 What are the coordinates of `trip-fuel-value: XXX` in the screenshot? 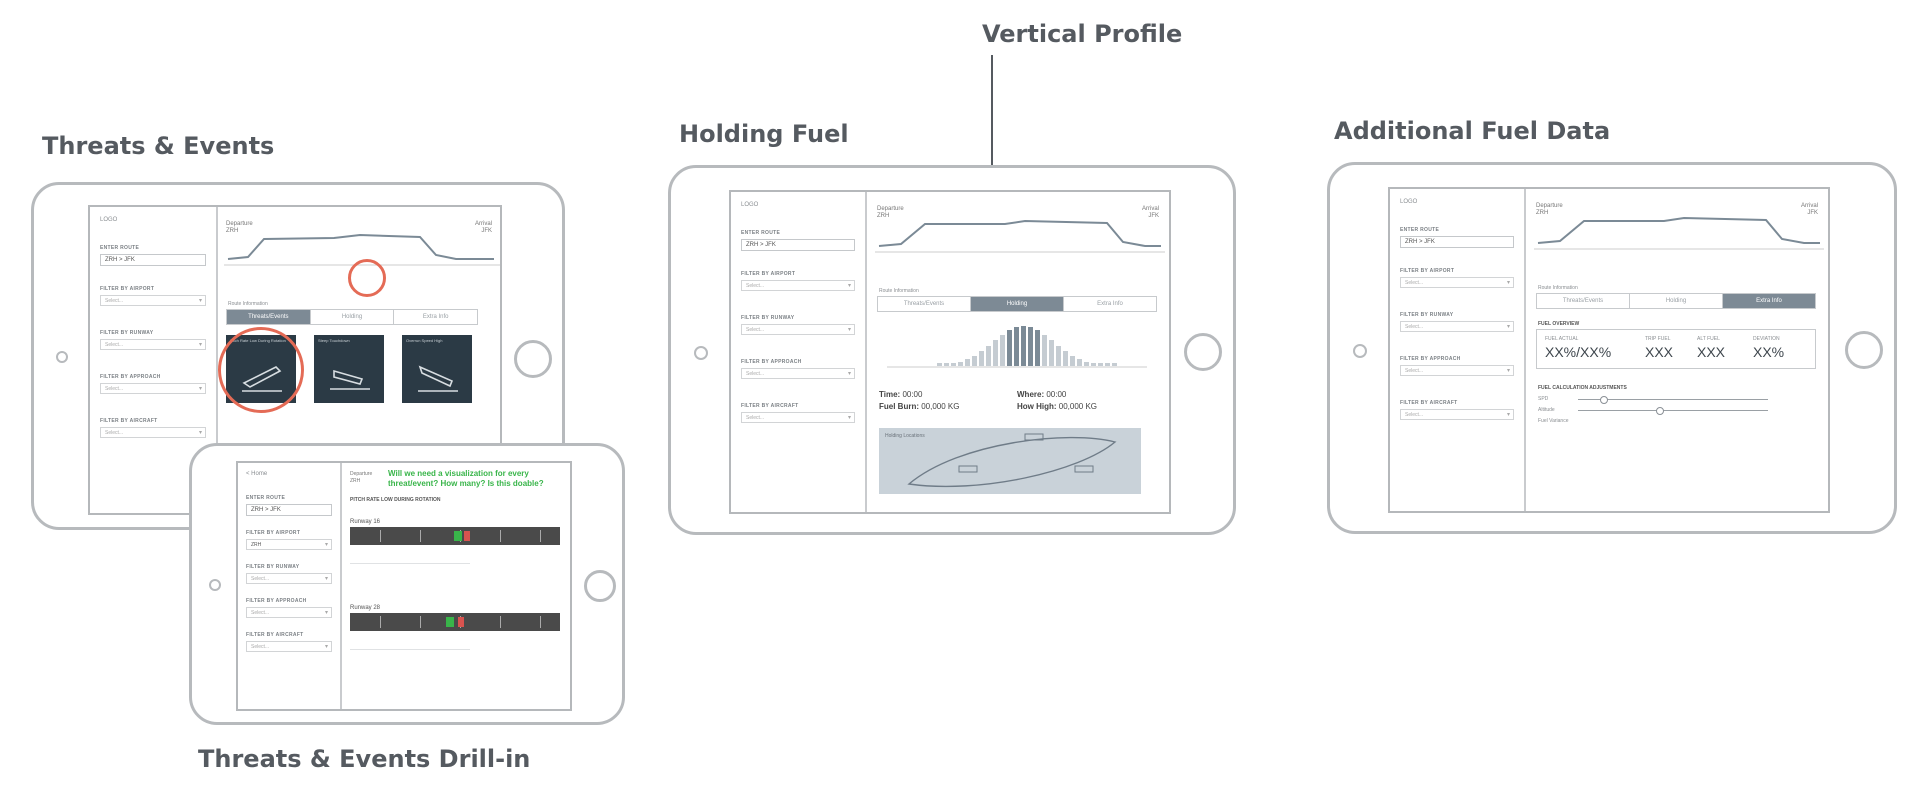 It's located at (1659, 352).